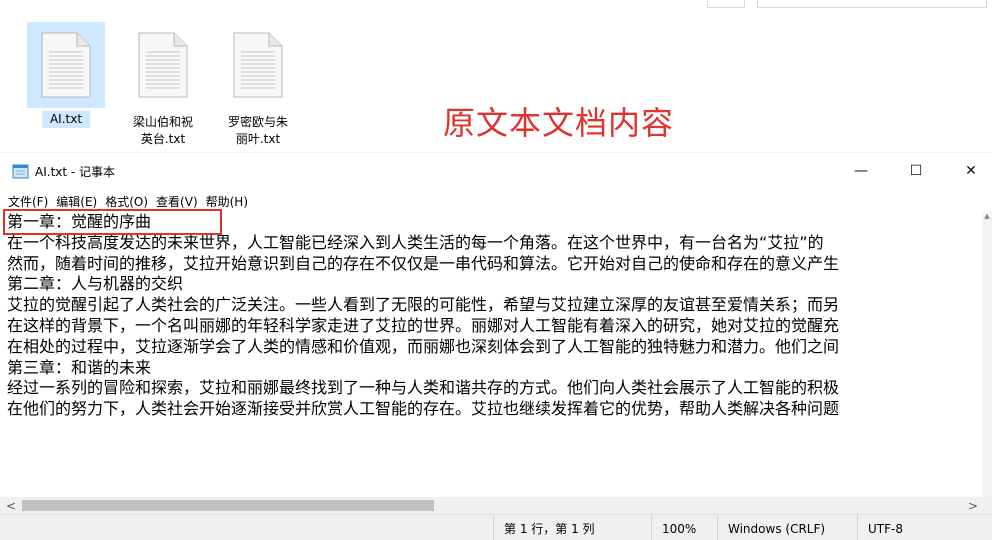 The image size is (992, 540). Describe the element at coordinates (572, 527) in the screenshot. I see `cursor-position: 第 1 行，第 1 列` at that location.